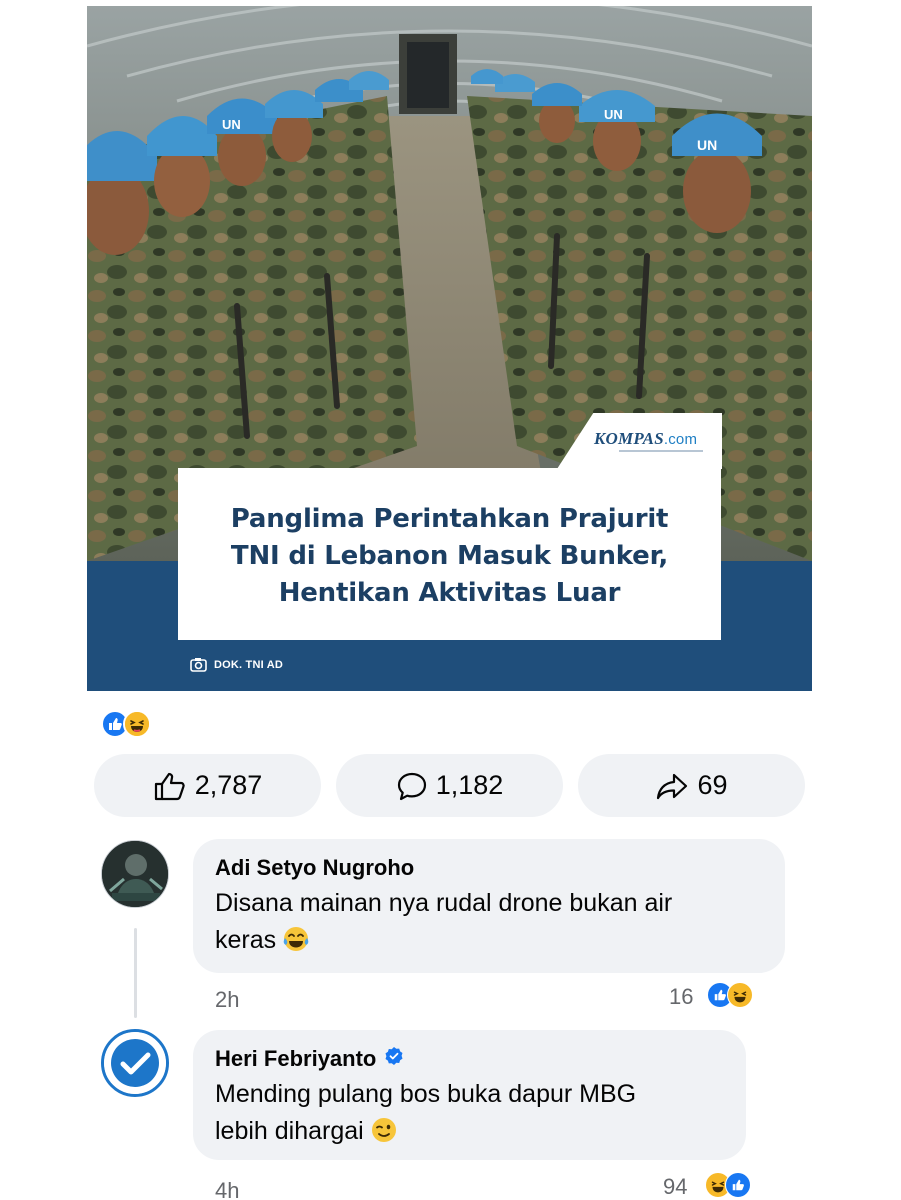  I want to click on comment-author: Heri Febriyanto, so click(469, 1059).